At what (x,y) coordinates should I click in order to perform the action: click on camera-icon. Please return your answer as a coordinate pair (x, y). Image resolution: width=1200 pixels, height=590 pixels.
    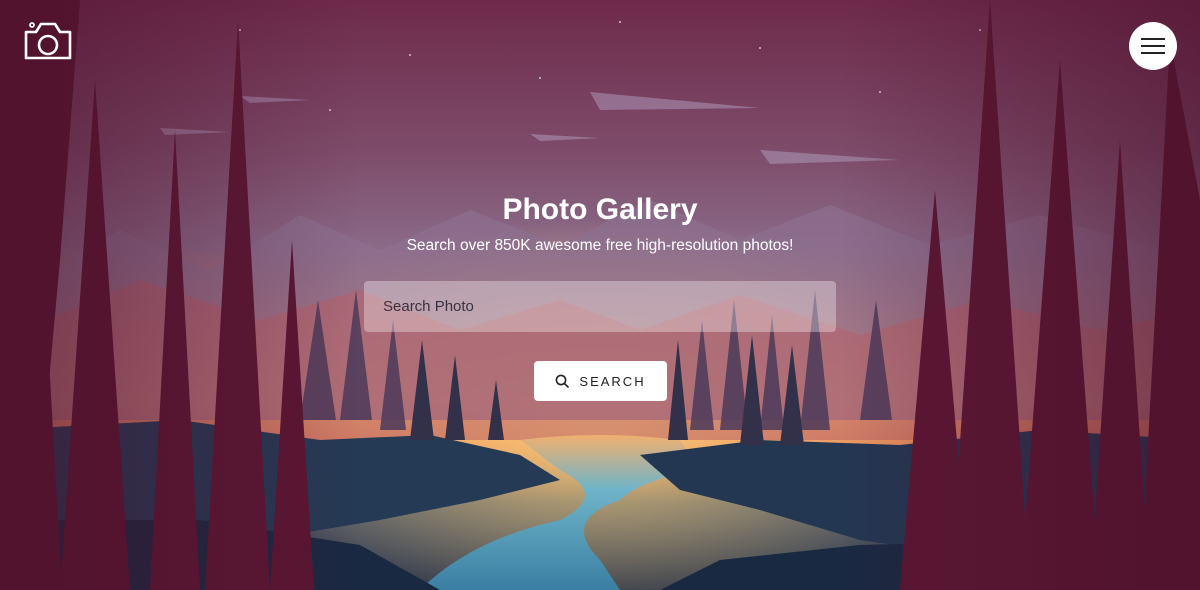
    Looking at the image, I should click on (48, 41).